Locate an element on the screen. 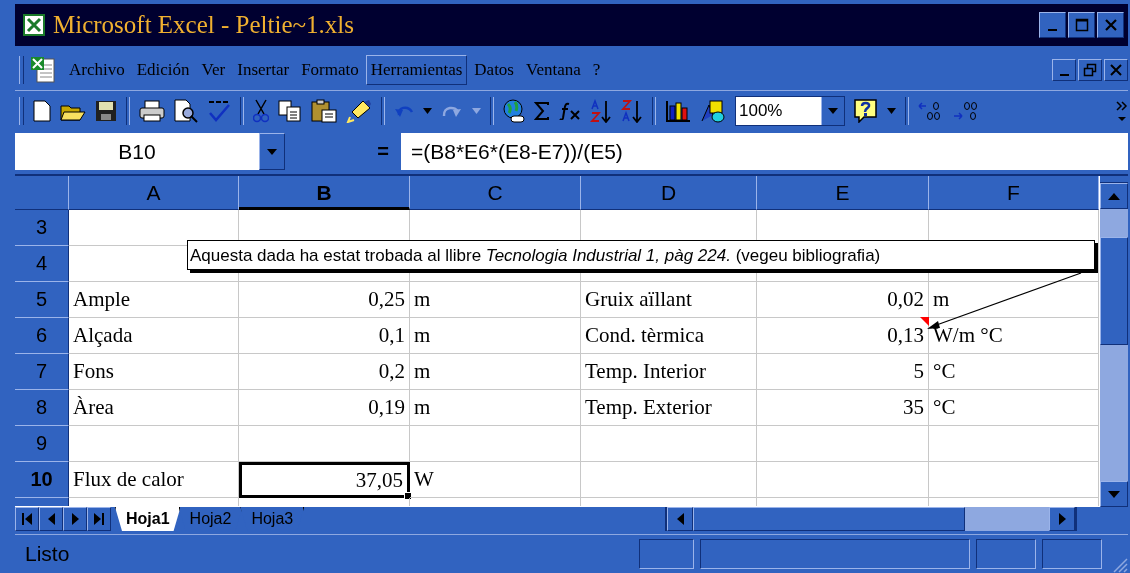 Image resolution: width=1130 pixels, height=573 pixels. table-cell: 37,05 is located at coordinates (324, 480).